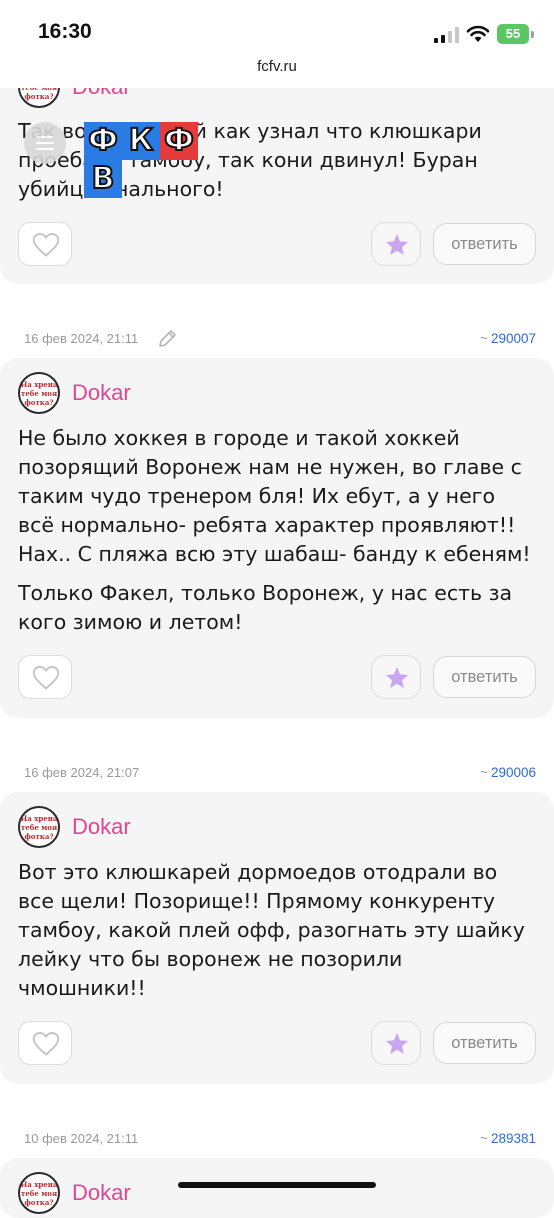 Image resolution: width=554 pixels, height=1218 pixels. I want to click on comment-id-link: ~290007, so click(508, 338).